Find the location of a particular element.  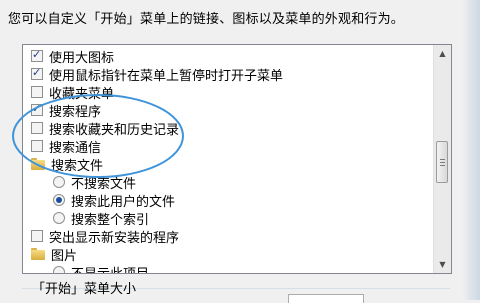

option-label: 不显示此项目 is located at coordinates (110, 268).